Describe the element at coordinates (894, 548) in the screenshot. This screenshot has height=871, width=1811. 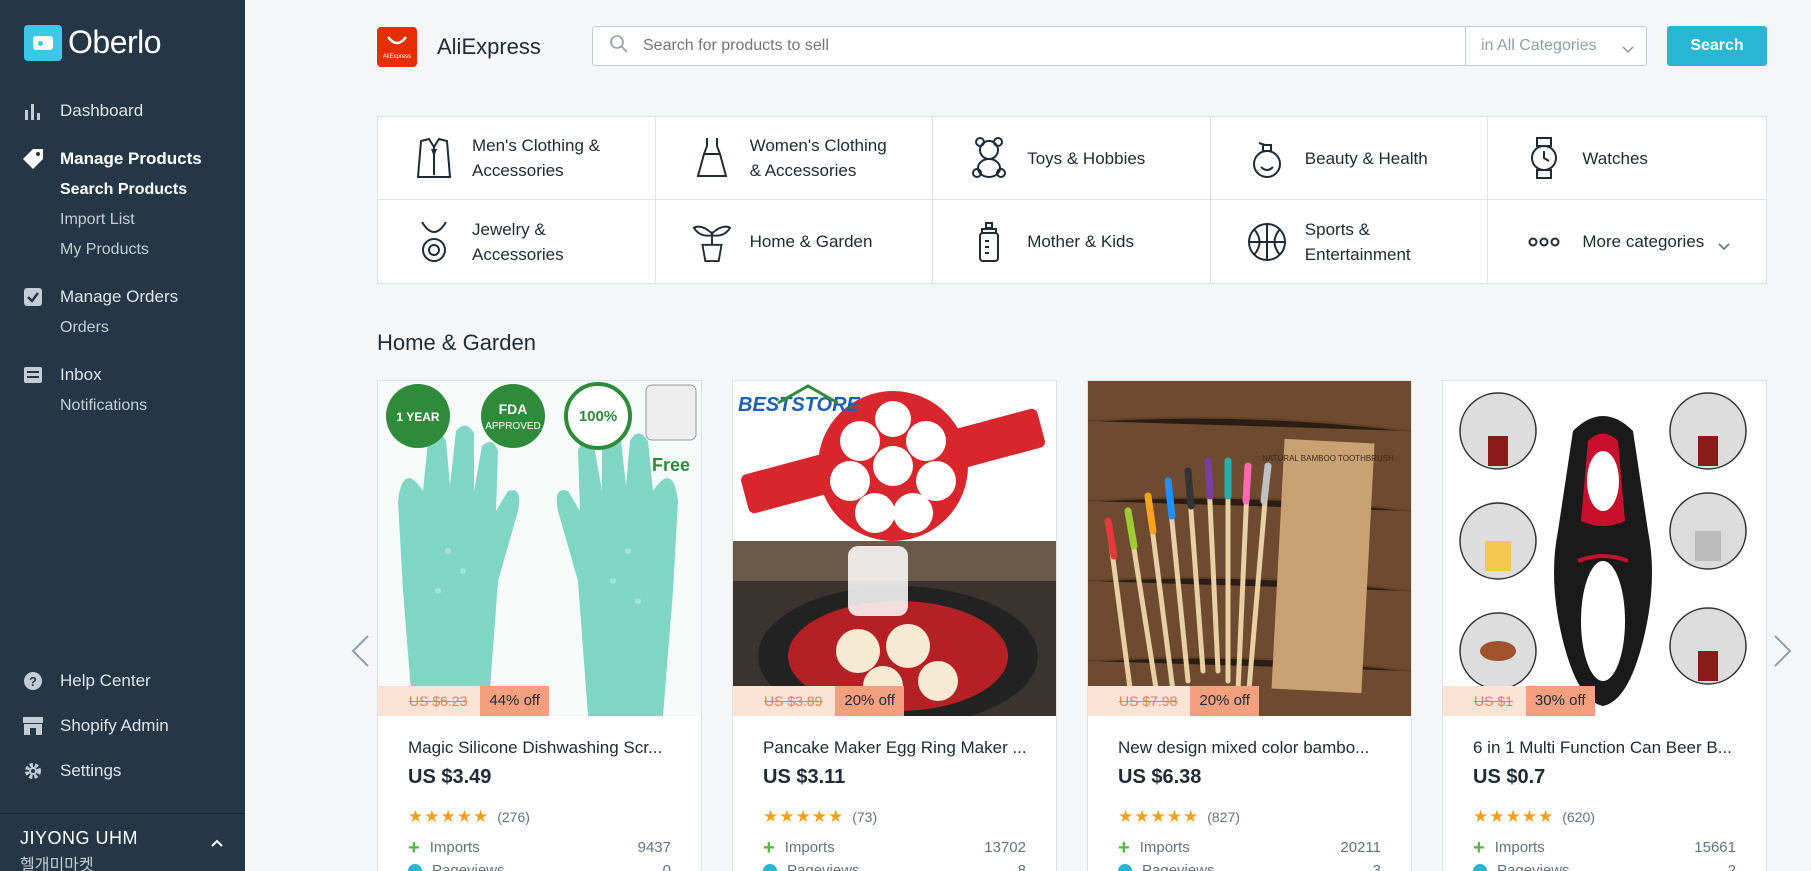
I see `product-image: BESTSTORE US $3.89 20% off` at that location.